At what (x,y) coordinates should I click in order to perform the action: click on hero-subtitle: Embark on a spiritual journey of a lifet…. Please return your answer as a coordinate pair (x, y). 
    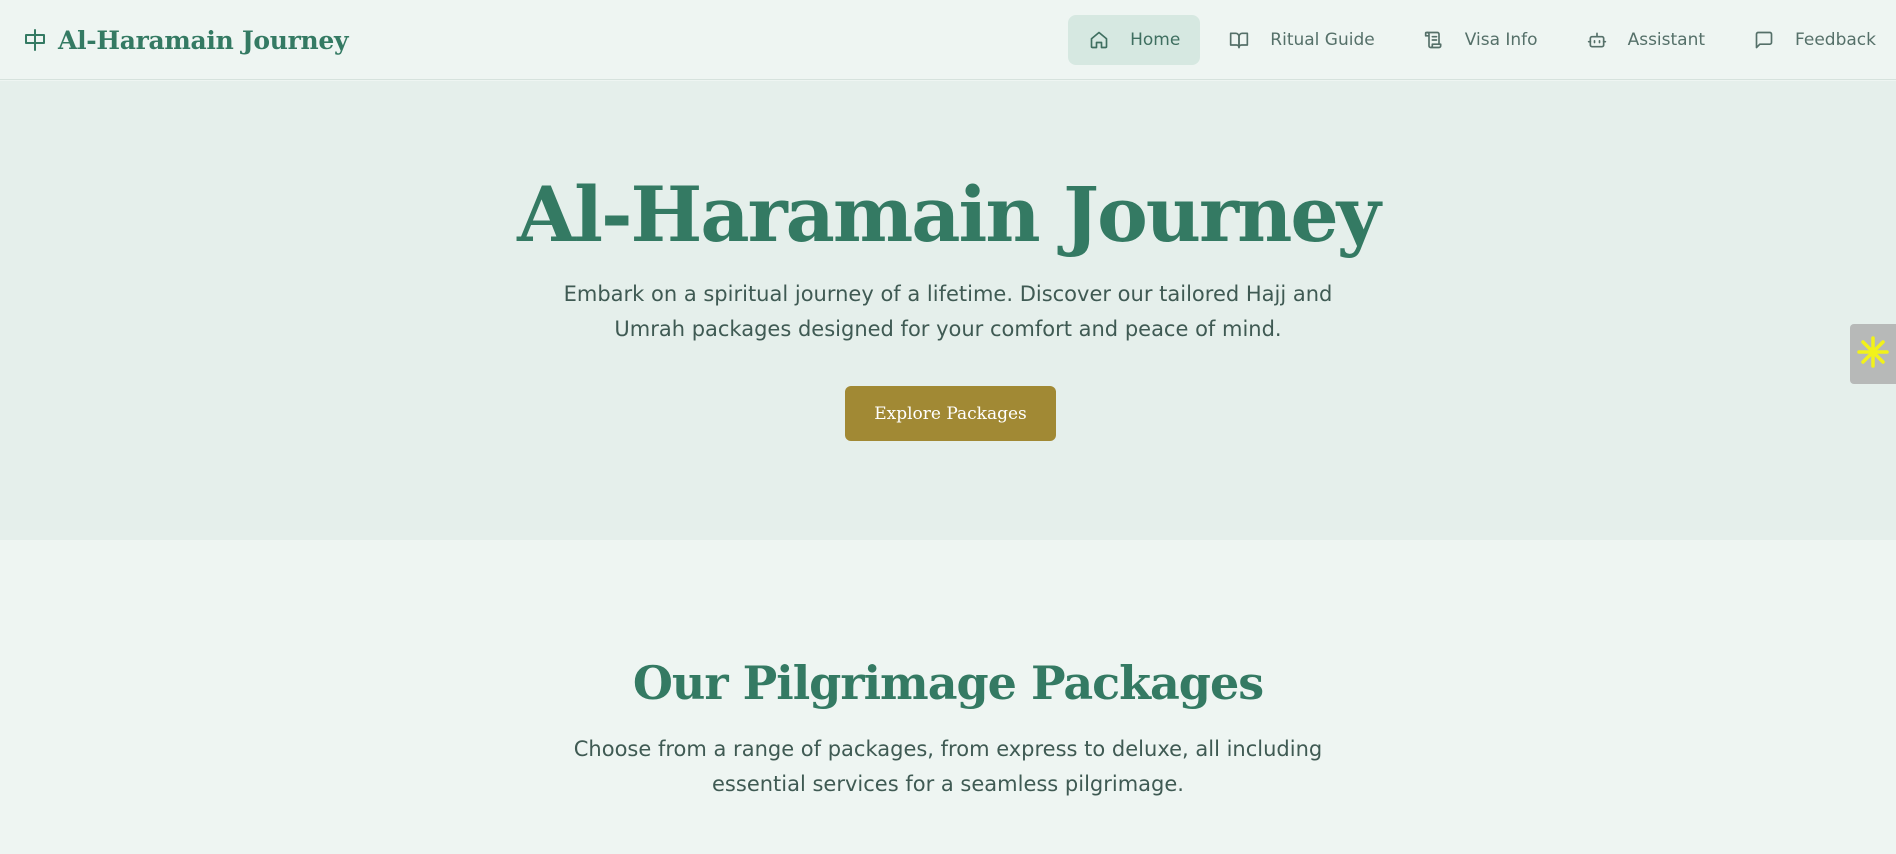
    Looking at the image, I should click on (948, 311).